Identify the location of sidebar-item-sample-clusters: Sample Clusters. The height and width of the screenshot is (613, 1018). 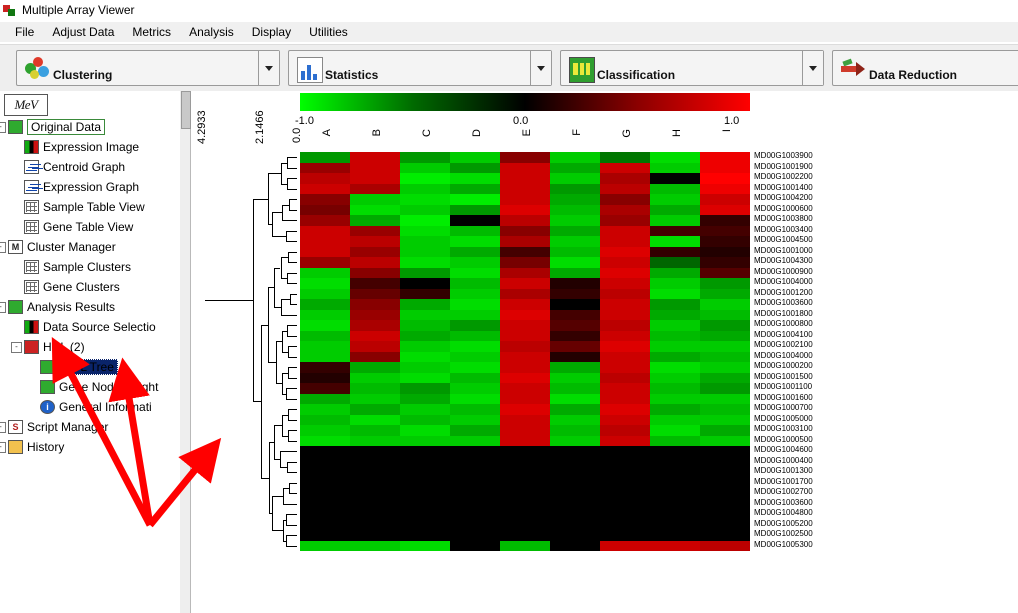
(90, 267).